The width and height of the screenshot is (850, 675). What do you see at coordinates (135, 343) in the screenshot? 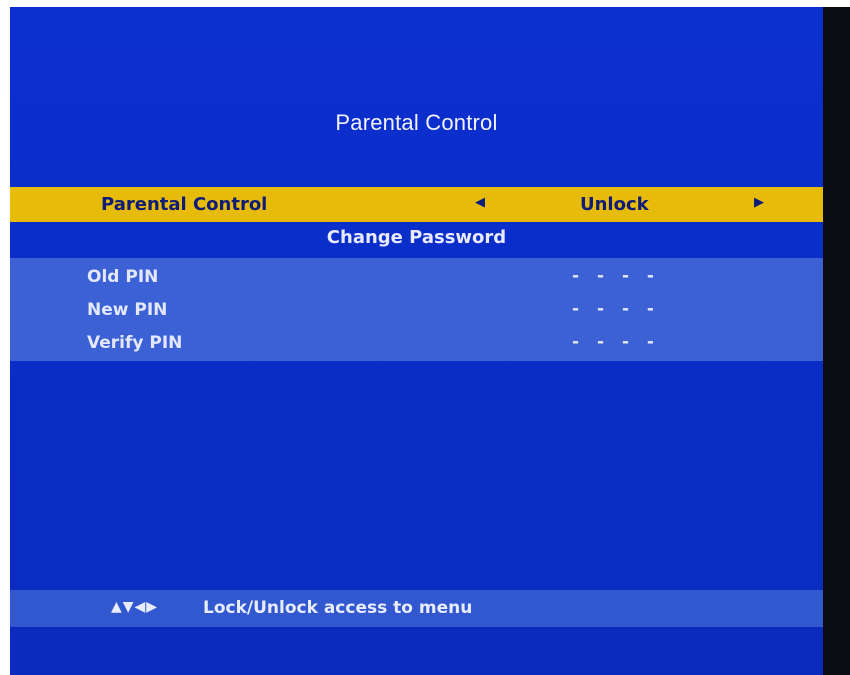
I see `verify-pin-label: Verify PIN` at bounding box center [135, 343].